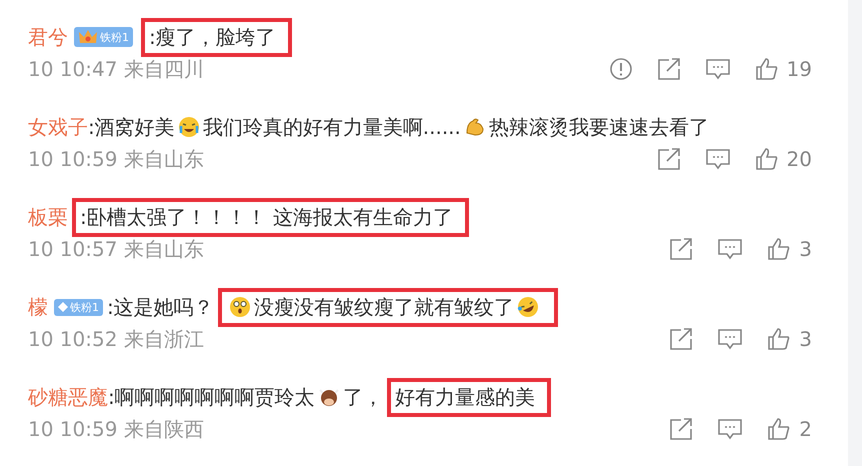  I want to click on like-button: 20, so click(783, 159).